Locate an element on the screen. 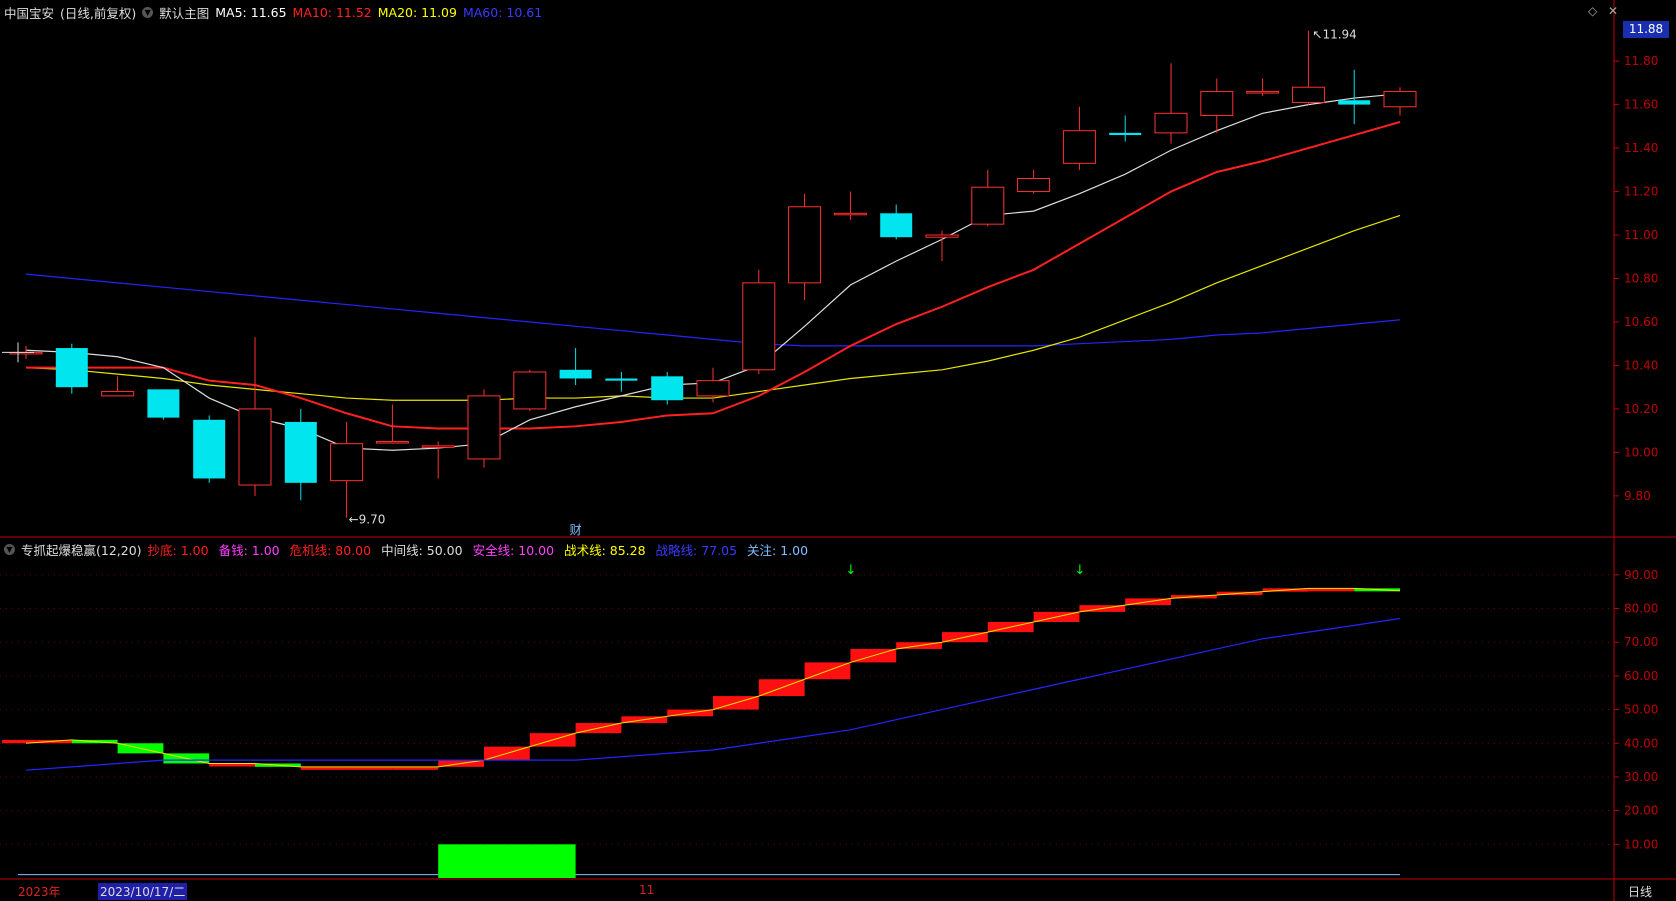 This screenshot has width=1676, height=901. strategic-line is located at coordinates (713, 694).